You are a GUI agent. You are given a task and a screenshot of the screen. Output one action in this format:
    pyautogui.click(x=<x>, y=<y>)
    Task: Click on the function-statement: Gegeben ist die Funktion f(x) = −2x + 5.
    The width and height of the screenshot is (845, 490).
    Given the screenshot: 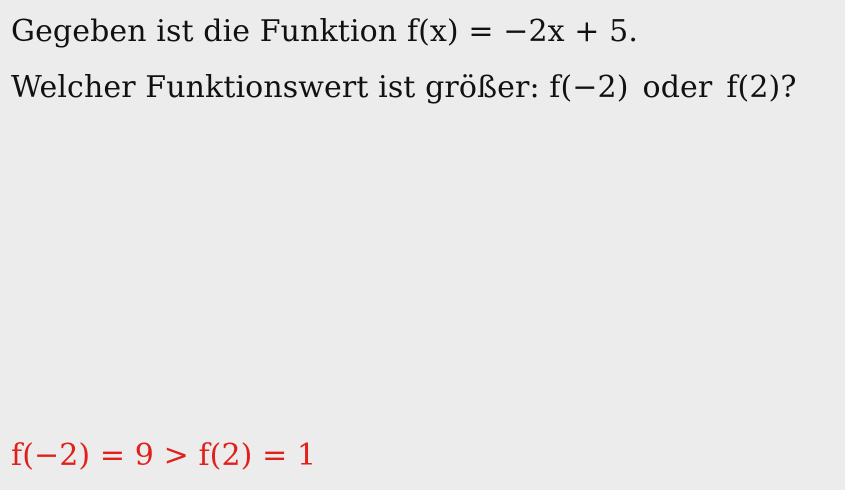 What is the action you would take?
    pyautogui.click(x=324, y=32)
    